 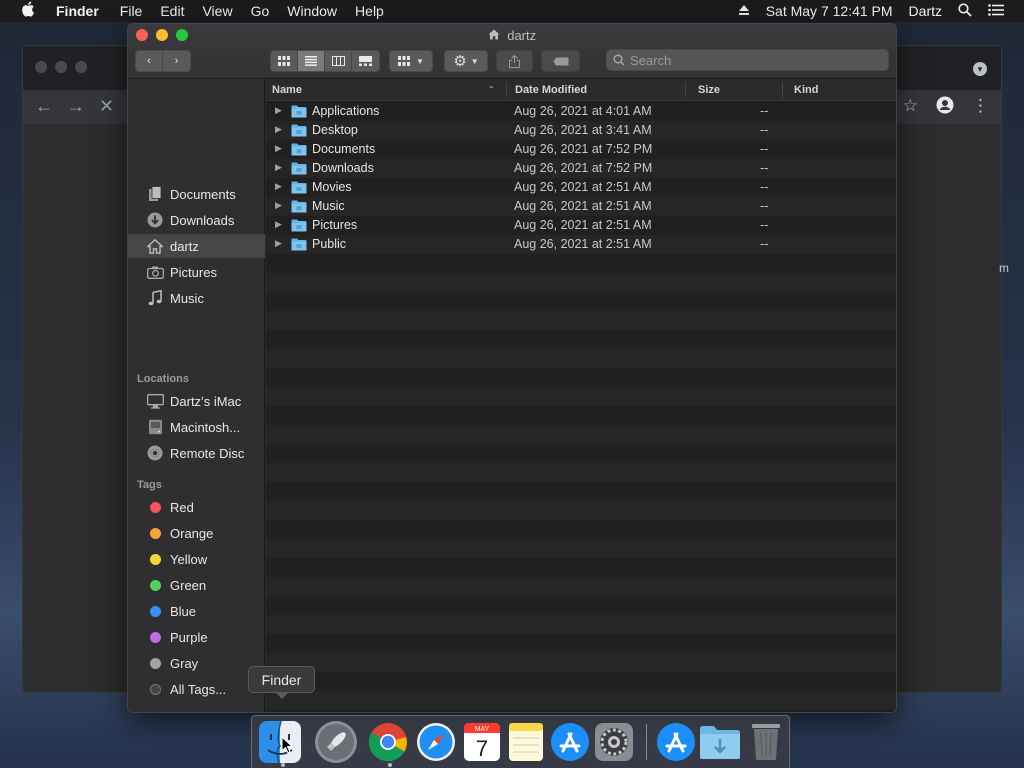 What do you see at coordinates (336, 742) in the screenshot?
I see `dock-launchpad` at bounding box center [336, 742].